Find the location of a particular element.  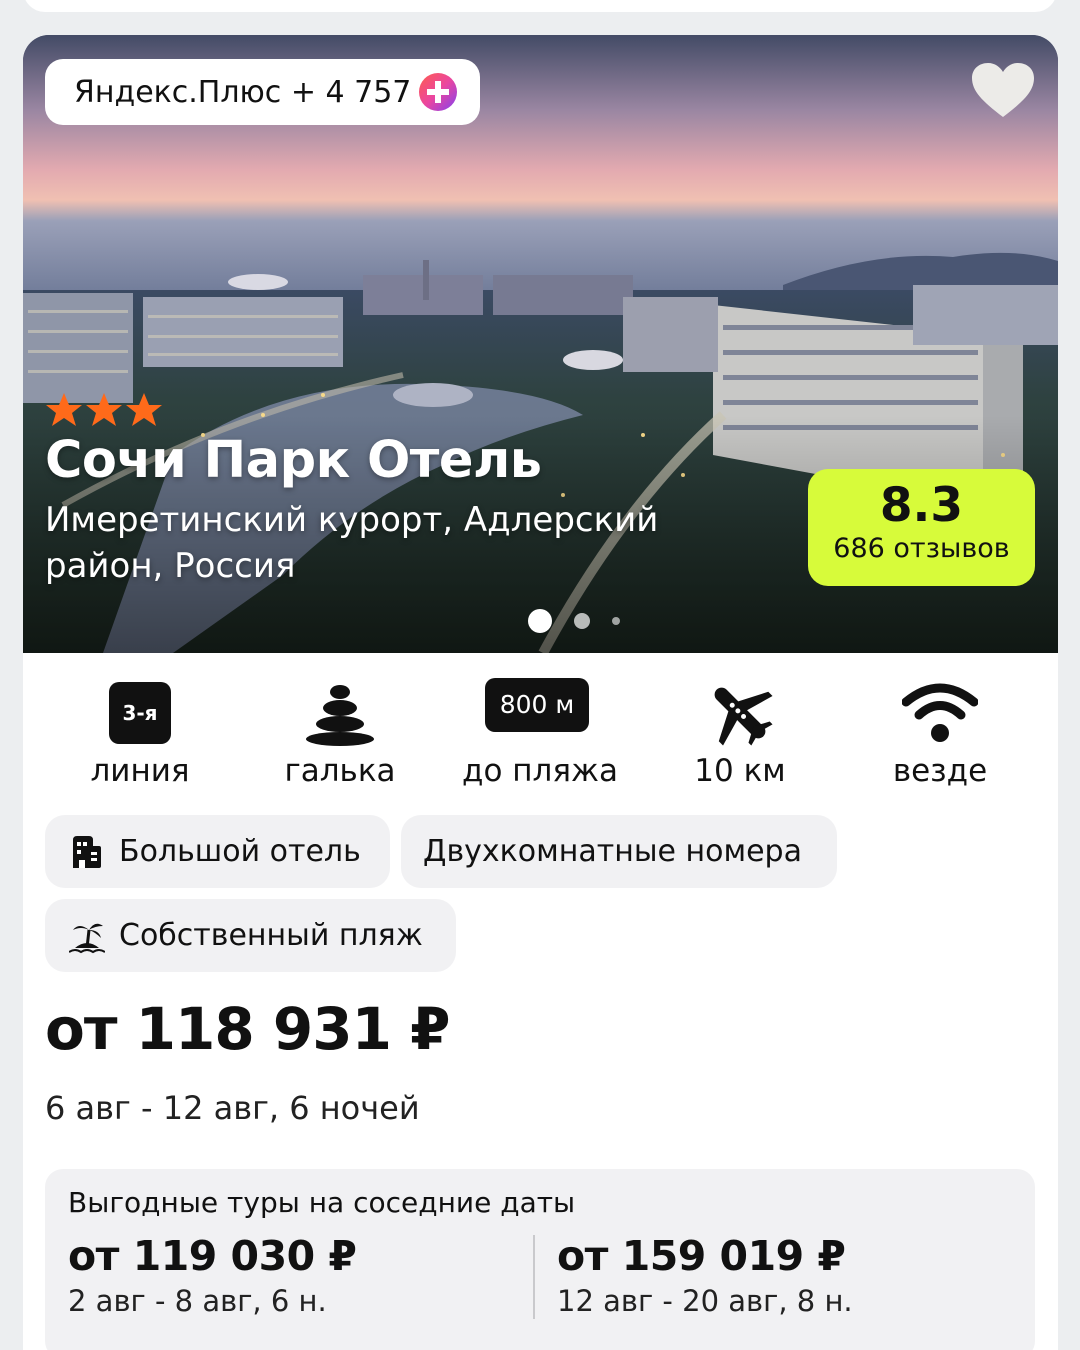

yandex-plus-label: Яндекс.Плюс + 4 757 is located at coordinates (243, 92).